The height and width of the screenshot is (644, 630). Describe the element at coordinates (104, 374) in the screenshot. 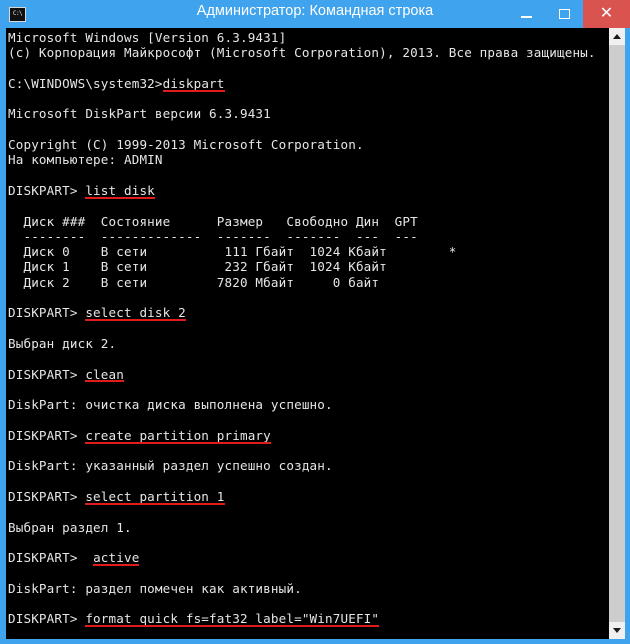

I see `console-command-highlight: clean` at that location.